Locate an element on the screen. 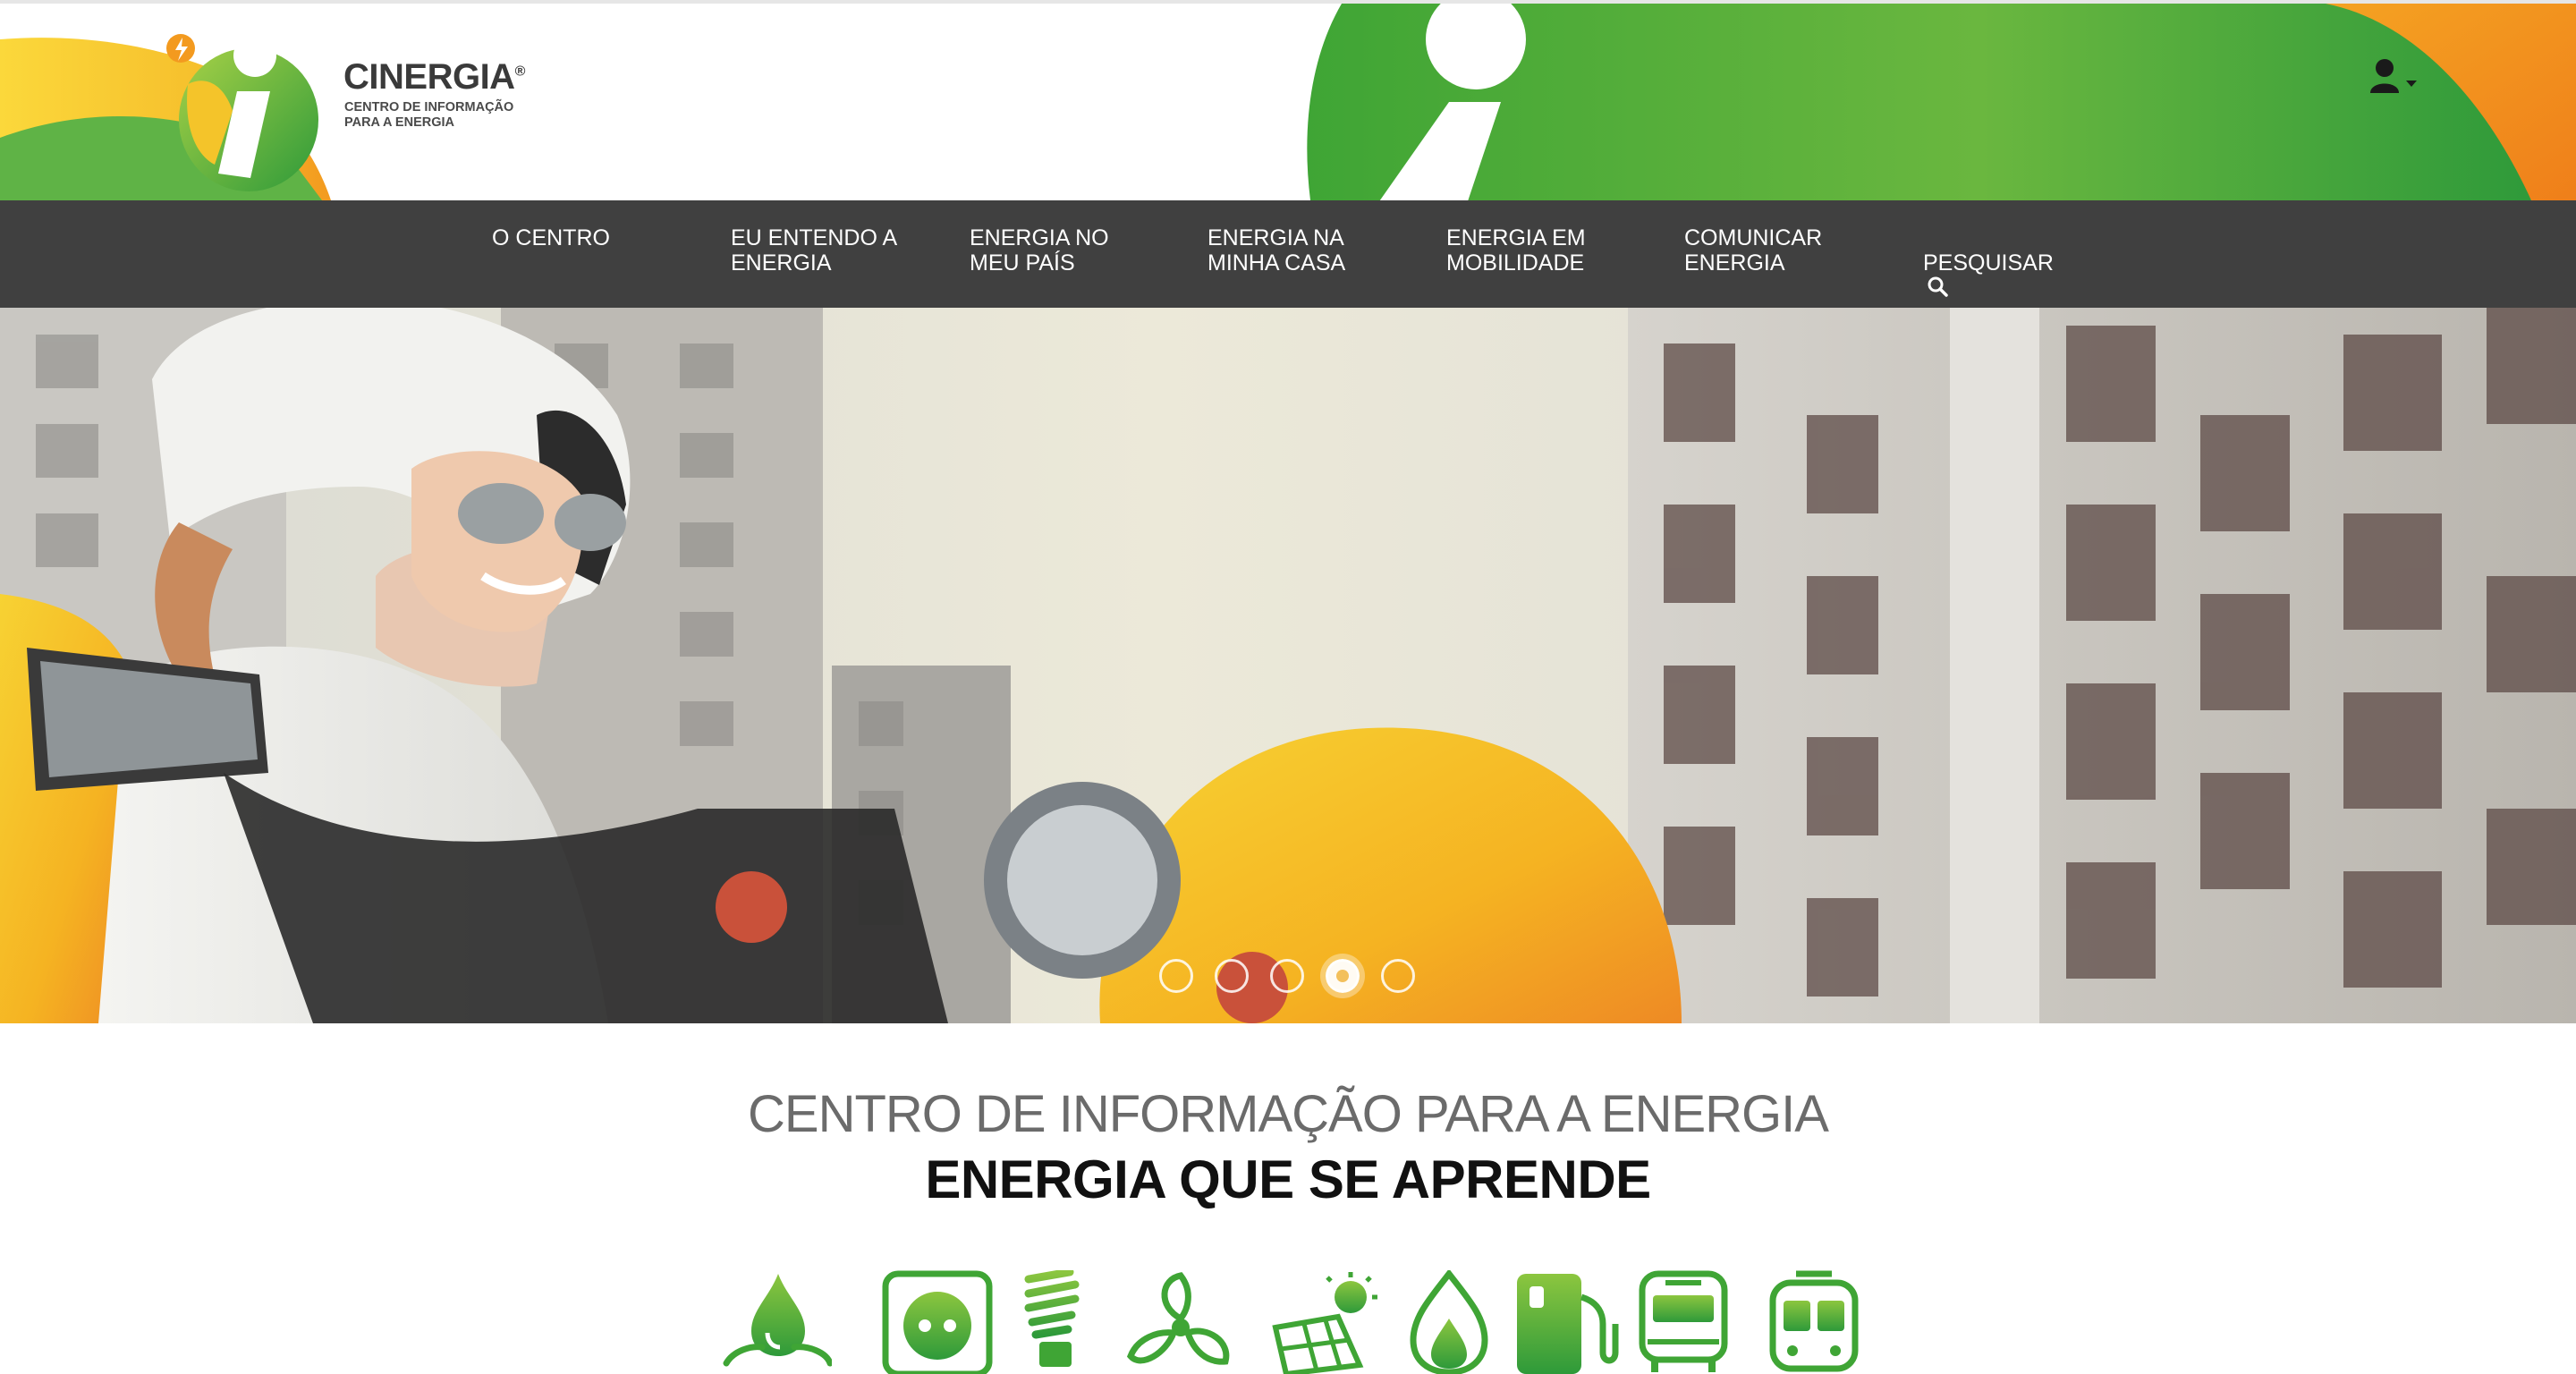 This screenshot has height=1374, width=2576. gas-flame-icon is located at coordinates (1459, 1322).